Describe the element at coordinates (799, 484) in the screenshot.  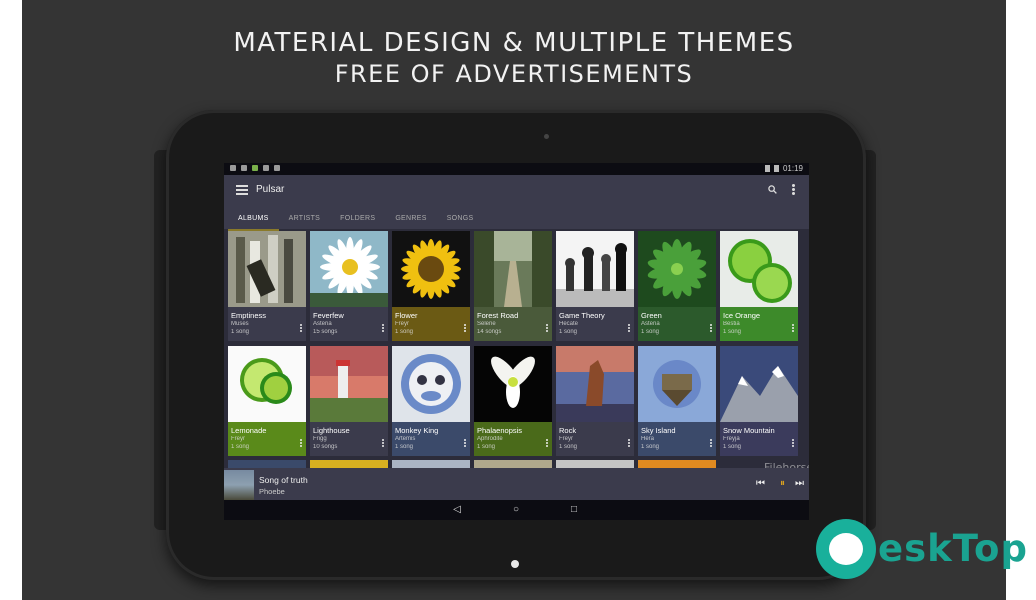
I see `next-track-icon: ⏭` at that location.